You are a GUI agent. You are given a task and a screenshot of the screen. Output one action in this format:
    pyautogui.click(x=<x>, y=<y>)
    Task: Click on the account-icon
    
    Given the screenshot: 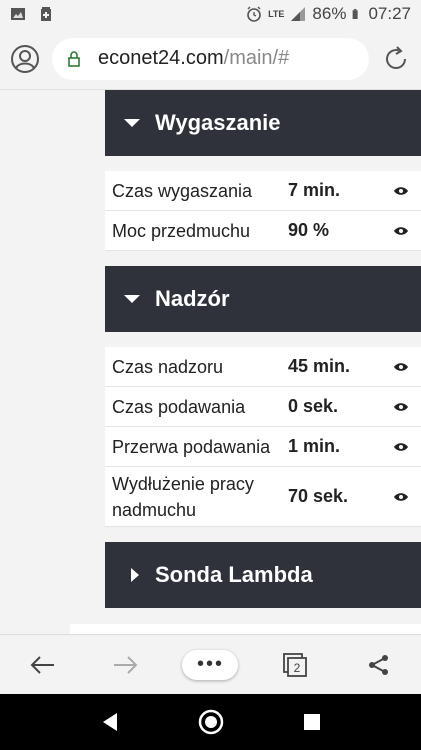 What is the action you would take?
    pyautogui.click(x=25, y=59)
    